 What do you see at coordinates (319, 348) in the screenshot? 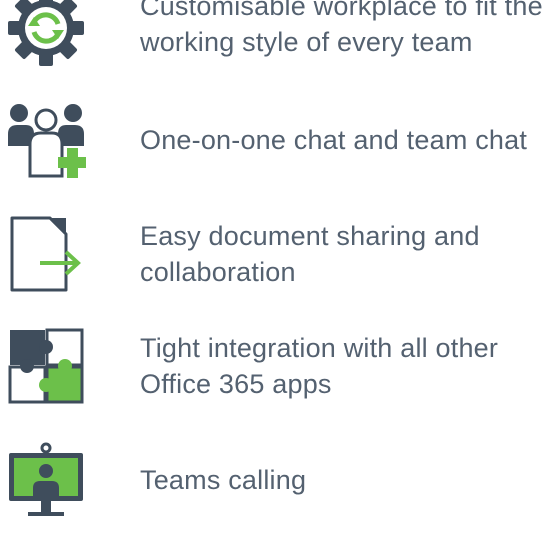
I see `feature-text-line: Tight integration with all other` at bounding box center [319, 348].